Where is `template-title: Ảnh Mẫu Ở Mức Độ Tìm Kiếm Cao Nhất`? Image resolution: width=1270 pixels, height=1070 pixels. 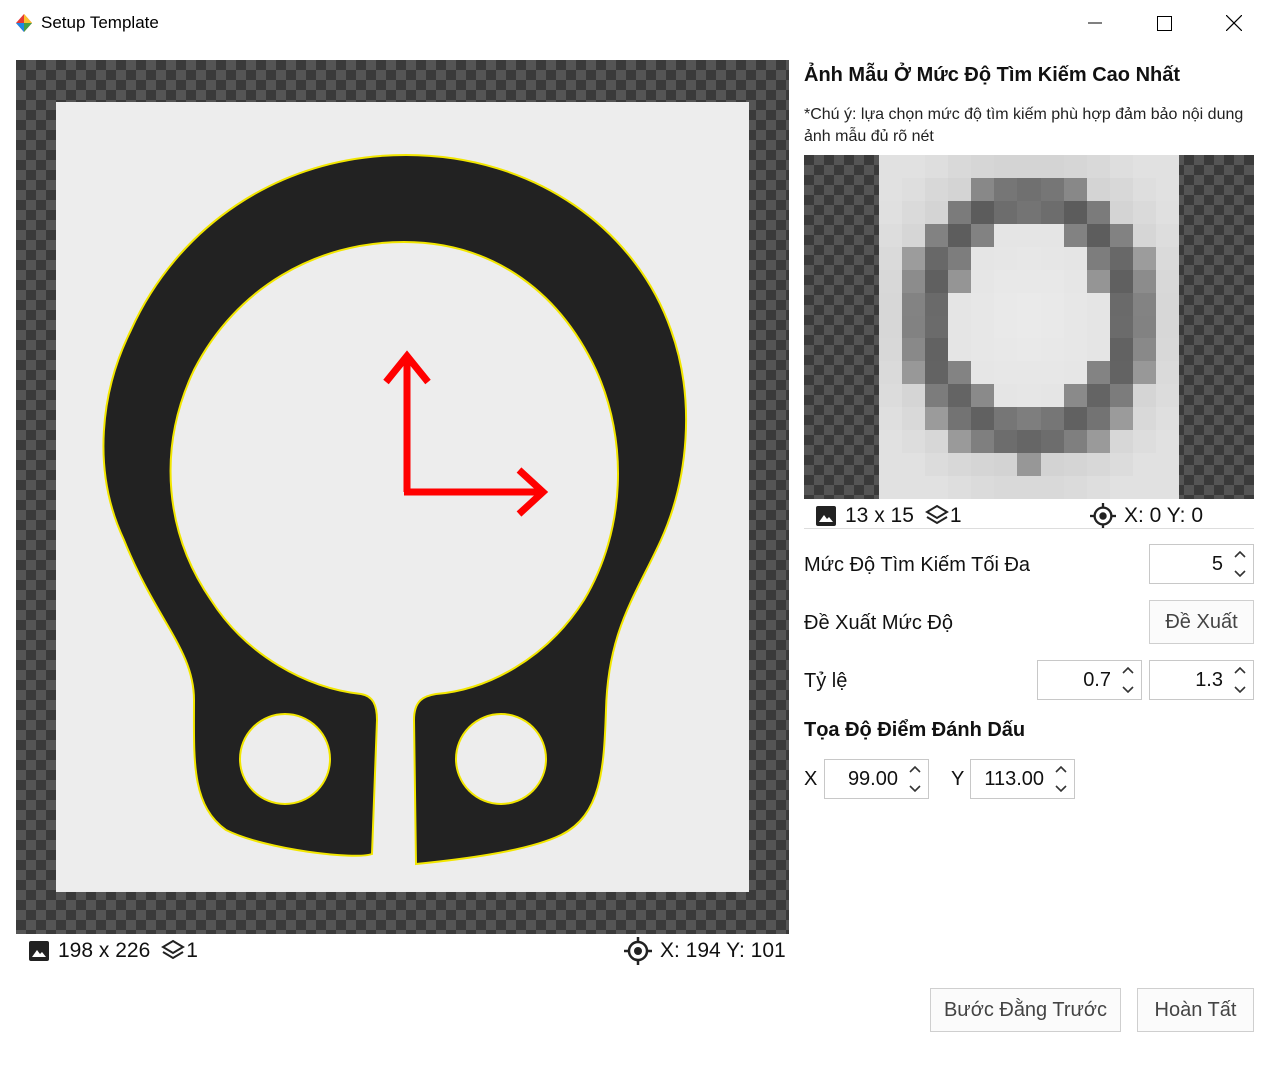 template-title: Ảnh Mẫu Ở Mức Độ Tìm Kiếm Cao Nhất is located at coordinates (992, 75).